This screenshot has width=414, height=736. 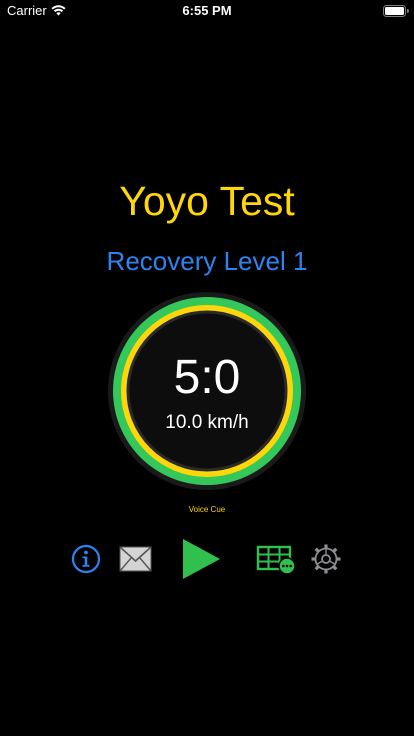 I want to click on play-button, so click(x=201, y=559).